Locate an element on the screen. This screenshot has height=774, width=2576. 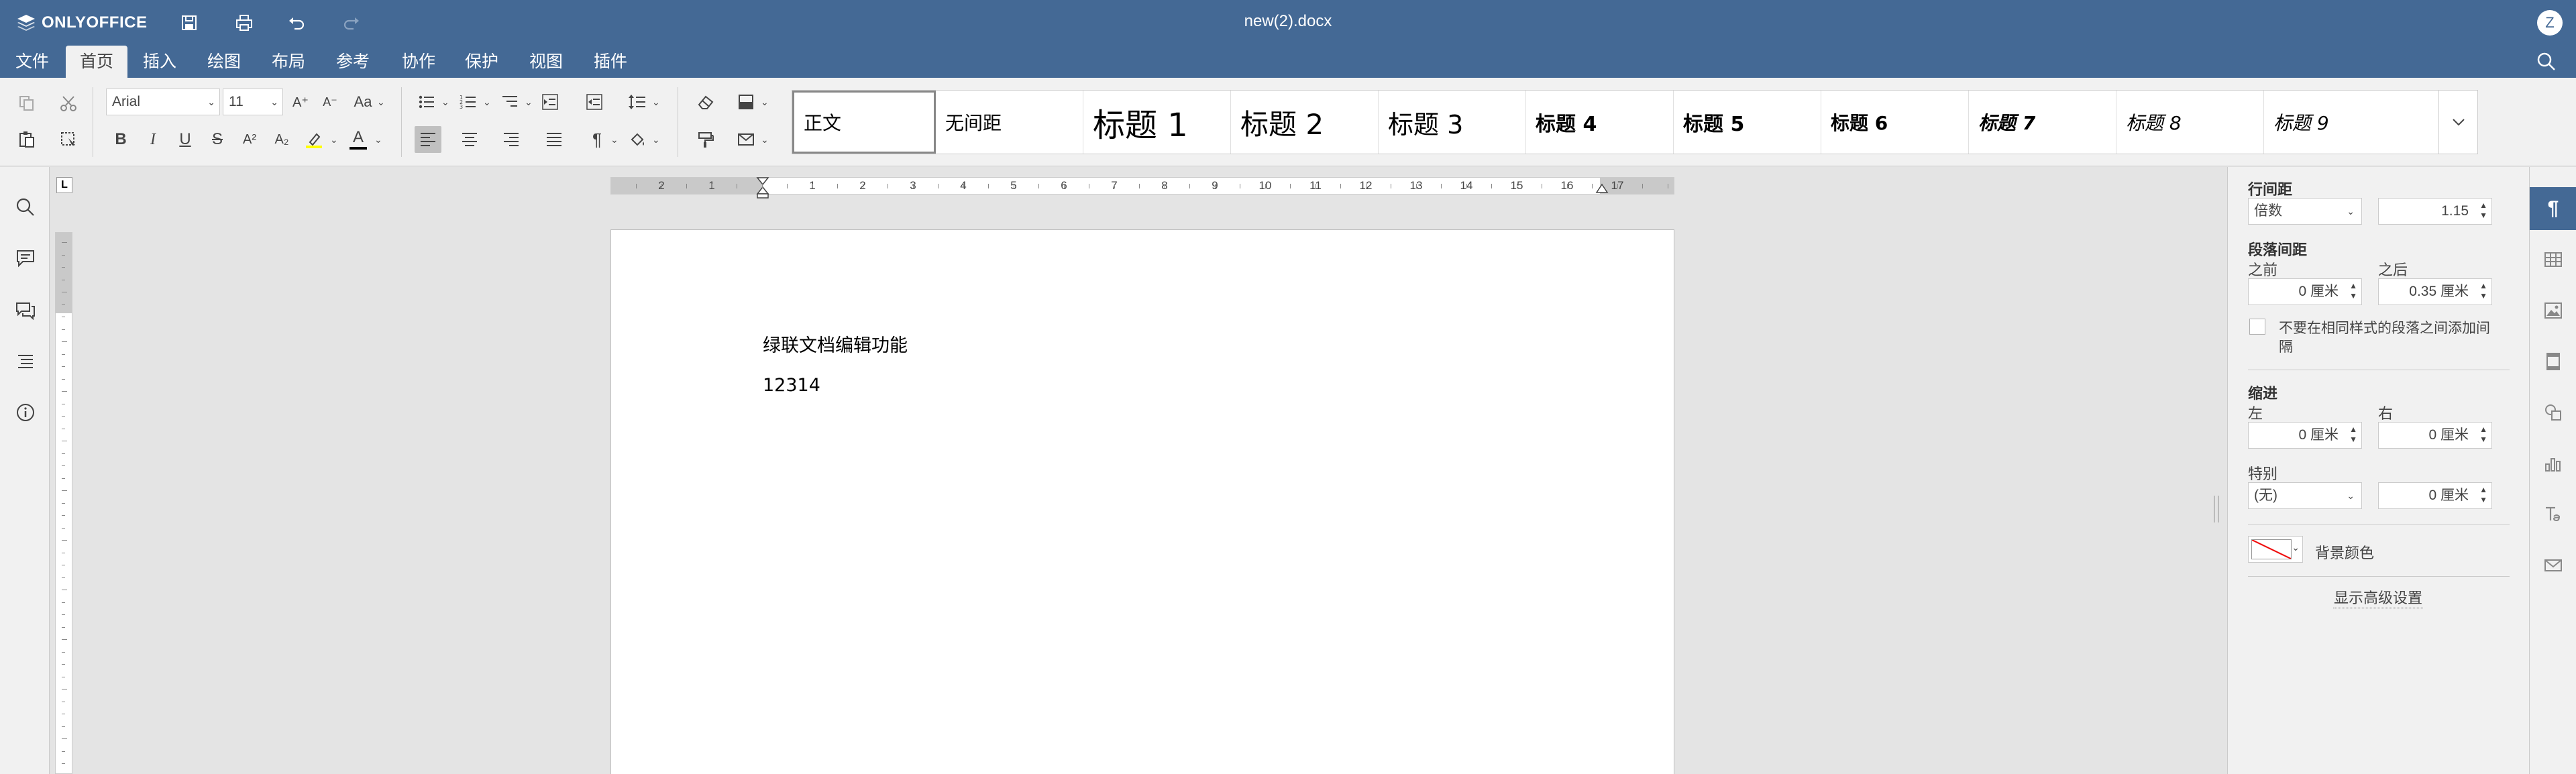
user-avatar: Z is located at coordinates (2550, 23).